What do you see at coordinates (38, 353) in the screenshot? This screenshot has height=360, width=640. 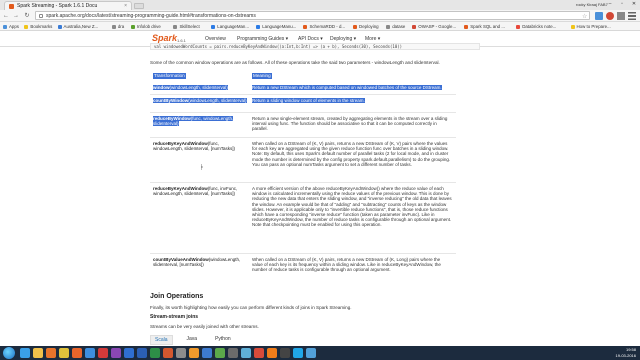 I see `folder-icon` at bounding box center [38, 353].